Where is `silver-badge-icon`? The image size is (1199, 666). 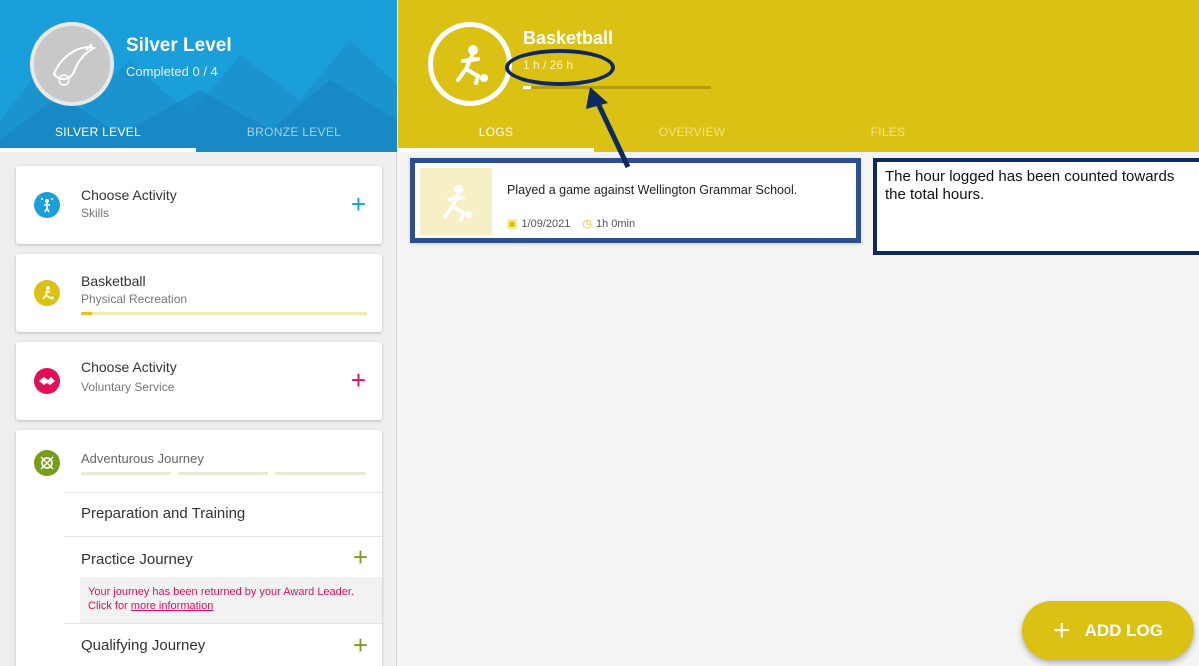 silver-badge-icon is located at coordinates (72, 64).